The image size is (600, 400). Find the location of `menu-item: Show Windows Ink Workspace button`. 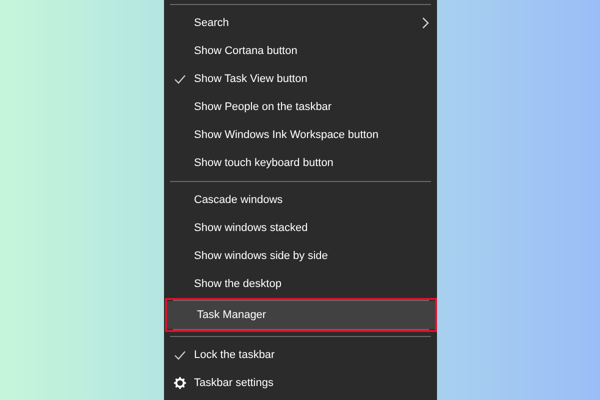

menu-item: Show Windows Ink Workspace button is located at coordinates (300, 135).